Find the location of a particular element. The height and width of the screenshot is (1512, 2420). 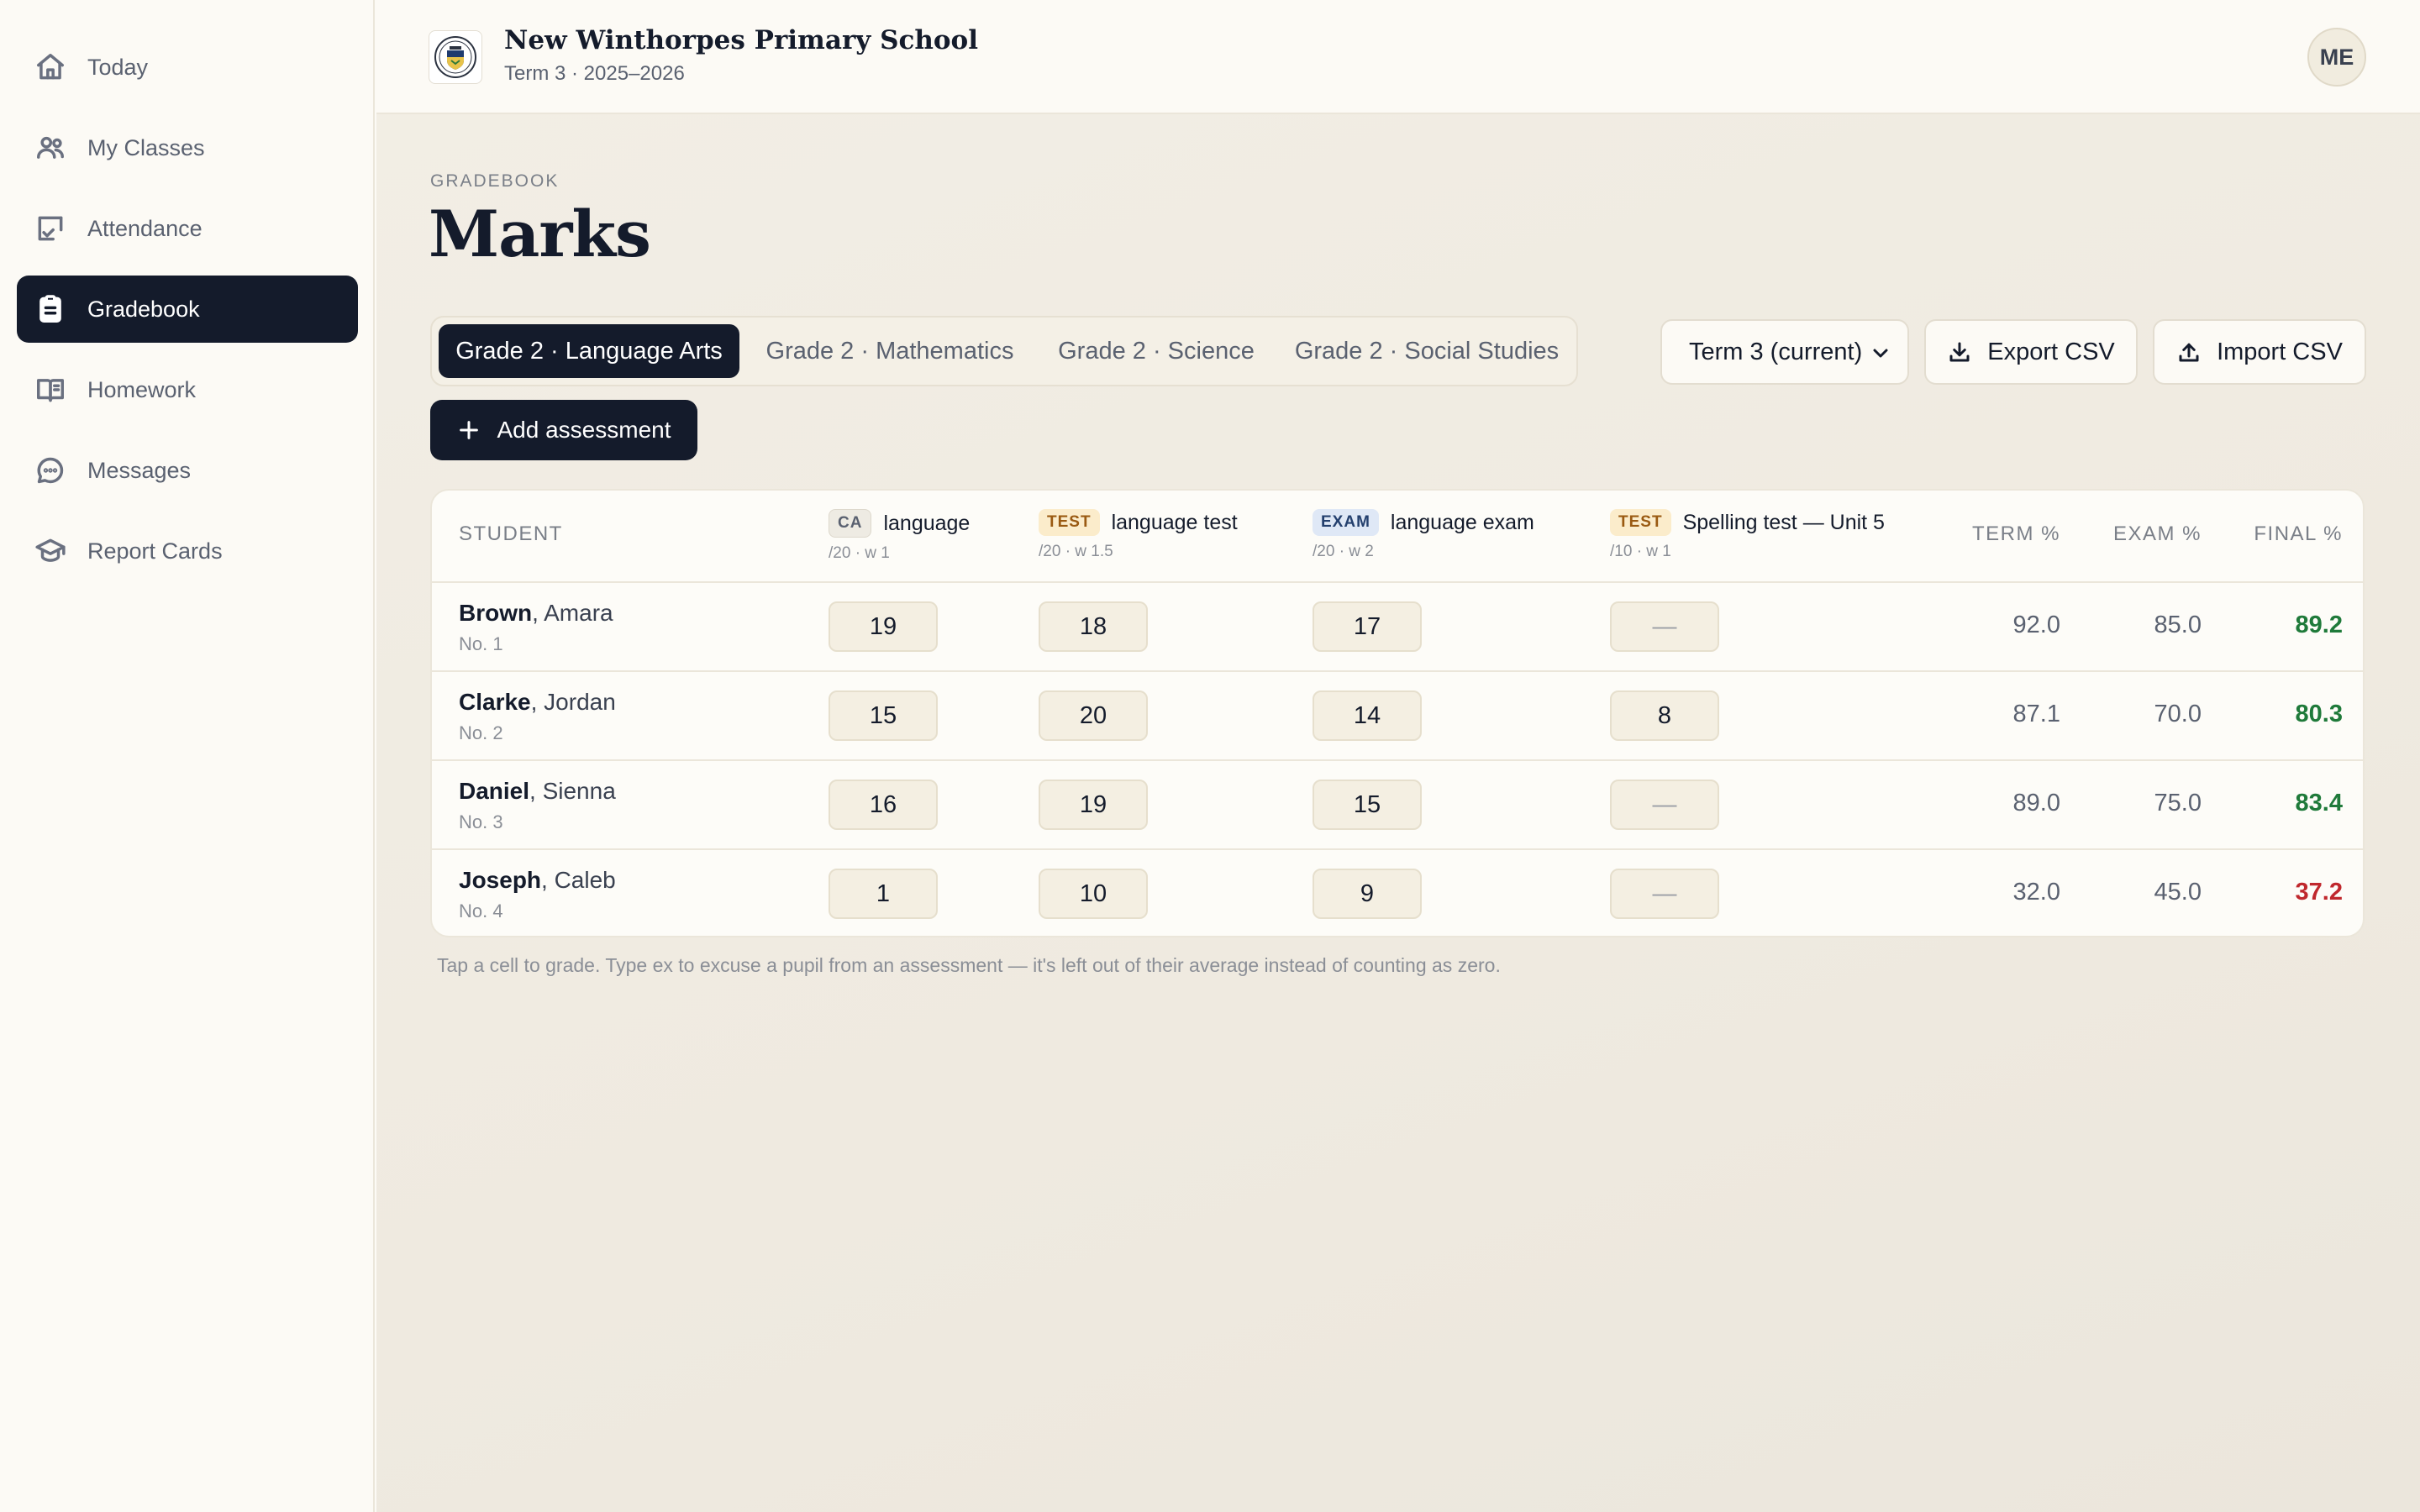

final-percent: 83.4 is located at coordinates (2319, 803).